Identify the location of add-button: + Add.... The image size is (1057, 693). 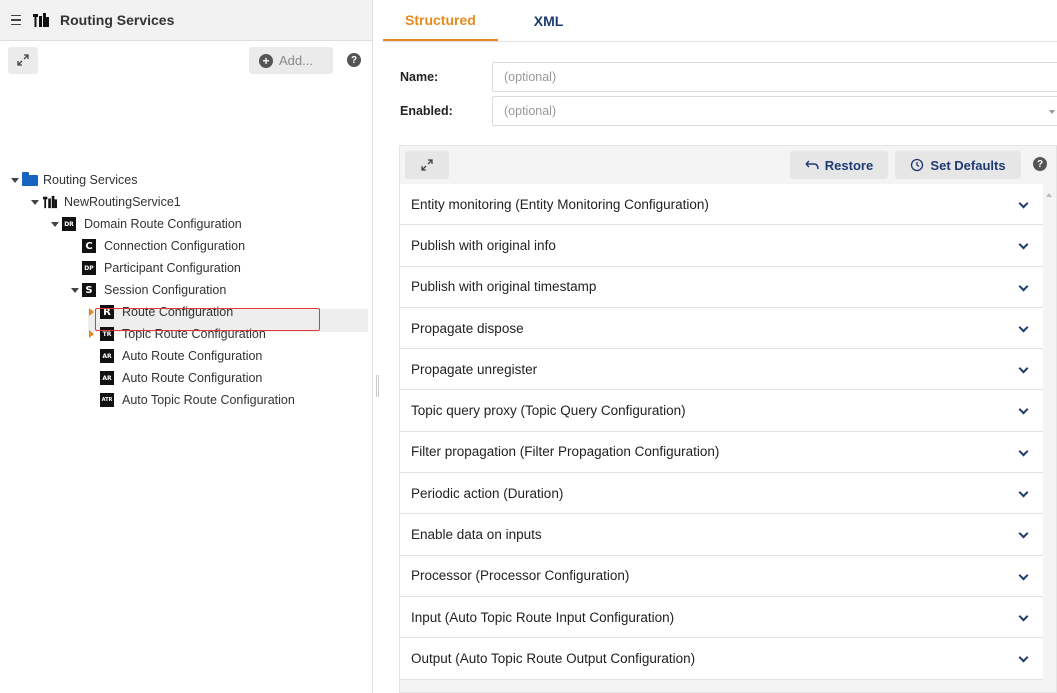
(291, 60).